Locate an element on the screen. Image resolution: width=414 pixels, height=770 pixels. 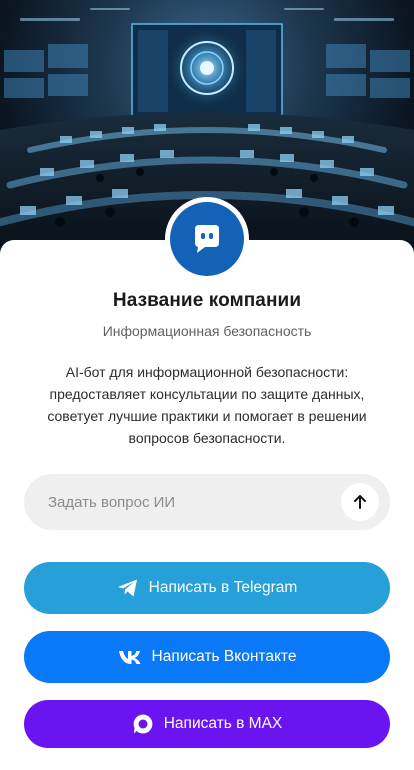
telegram-button-label: Написать в Telegram is located at coordinates (223, 587).